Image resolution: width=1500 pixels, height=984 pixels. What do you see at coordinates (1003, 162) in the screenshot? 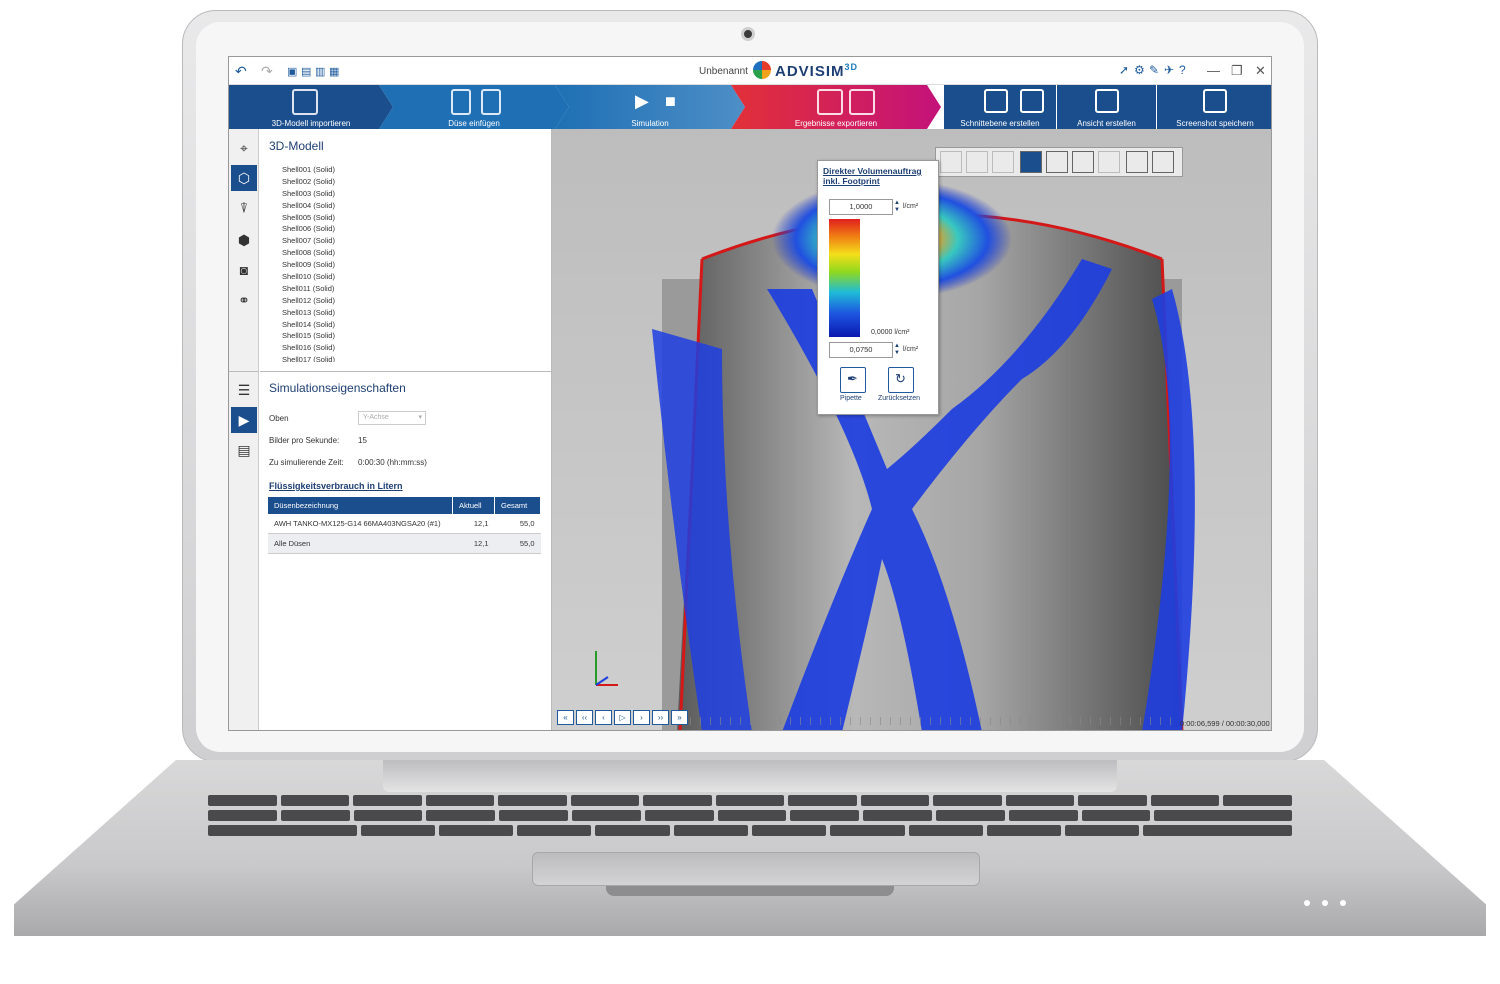
I see `view-side-icon` at bounding box center [1003, 162].